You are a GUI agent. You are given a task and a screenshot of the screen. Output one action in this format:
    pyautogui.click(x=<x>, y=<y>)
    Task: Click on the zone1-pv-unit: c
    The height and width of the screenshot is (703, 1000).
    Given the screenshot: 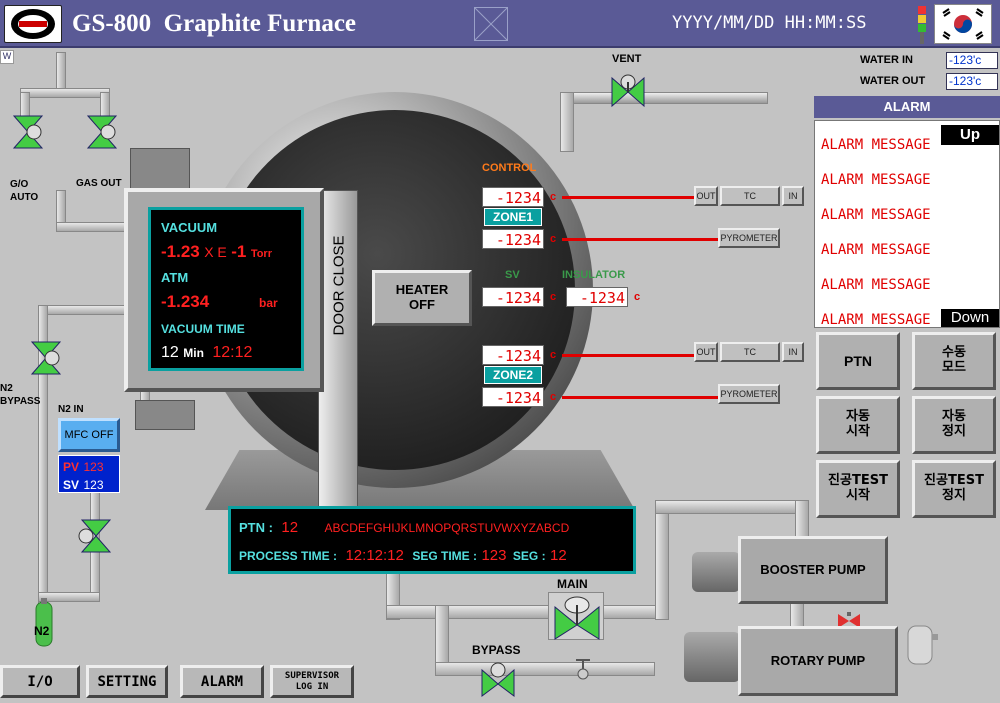 What is the action you would take?
    pyautogui.click(x=553, y=197)
    